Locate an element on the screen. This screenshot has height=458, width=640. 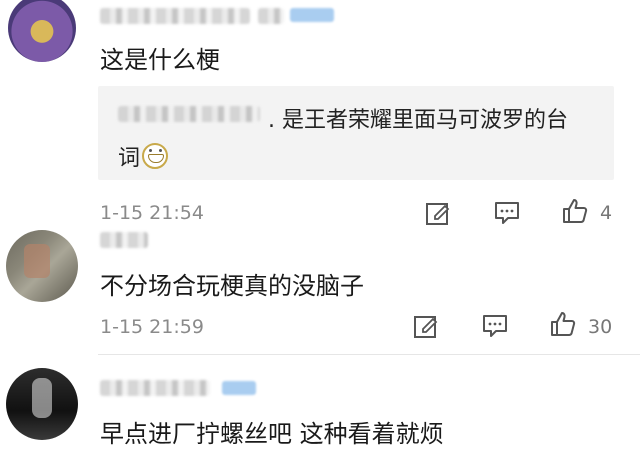
comment-text: 不分场合玩梗真的没脑子 is located at coordinates (232, 286).